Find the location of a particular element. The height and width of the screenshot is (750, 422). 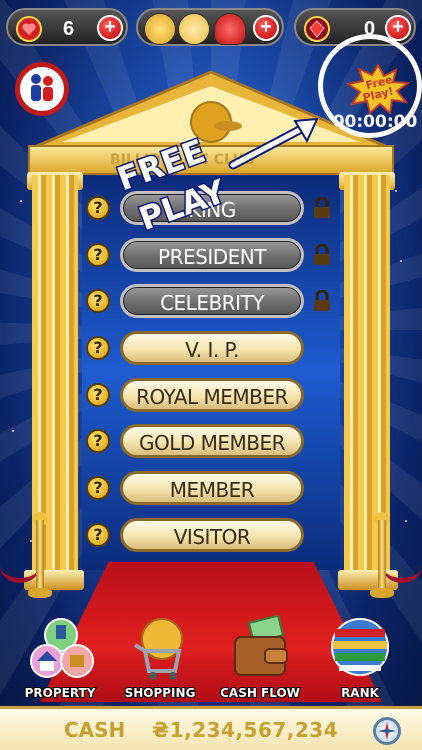

cash-value: ₴1,234,567,234 is located at coordinates (245, 730).